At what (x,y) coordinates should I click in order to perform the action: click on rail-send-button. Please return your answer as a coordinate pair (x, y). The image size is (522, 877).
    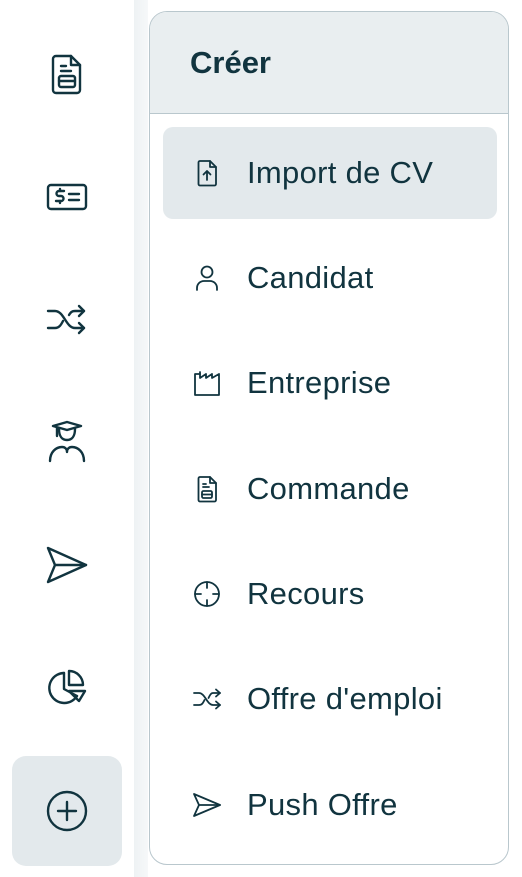
    Looking at the image, I should click on (67, 565).